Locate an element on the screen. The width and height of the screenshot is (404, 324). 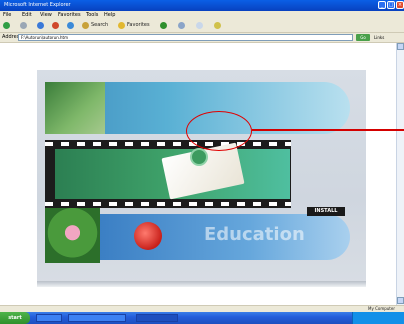
film-perforations-bottom is located at coordinates (168, 204).